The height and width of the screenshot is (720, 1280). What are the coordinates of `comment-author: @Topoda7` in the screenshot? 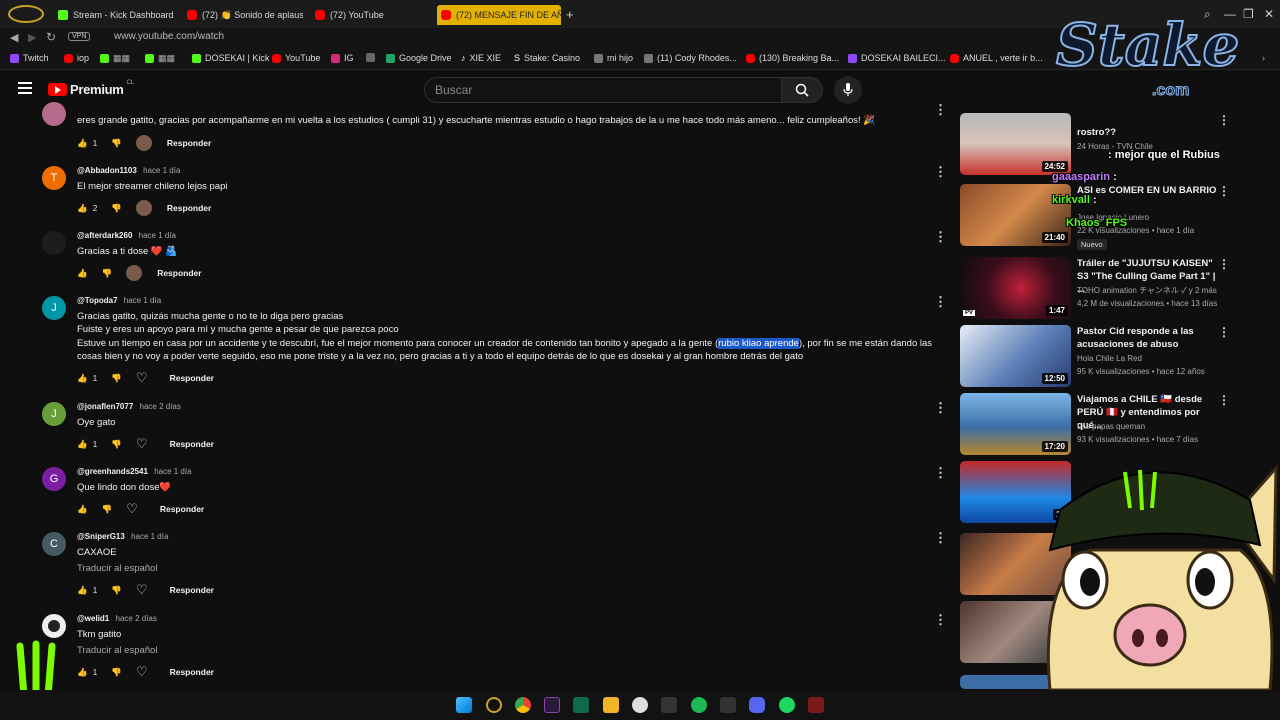 It's located at (97, 300).